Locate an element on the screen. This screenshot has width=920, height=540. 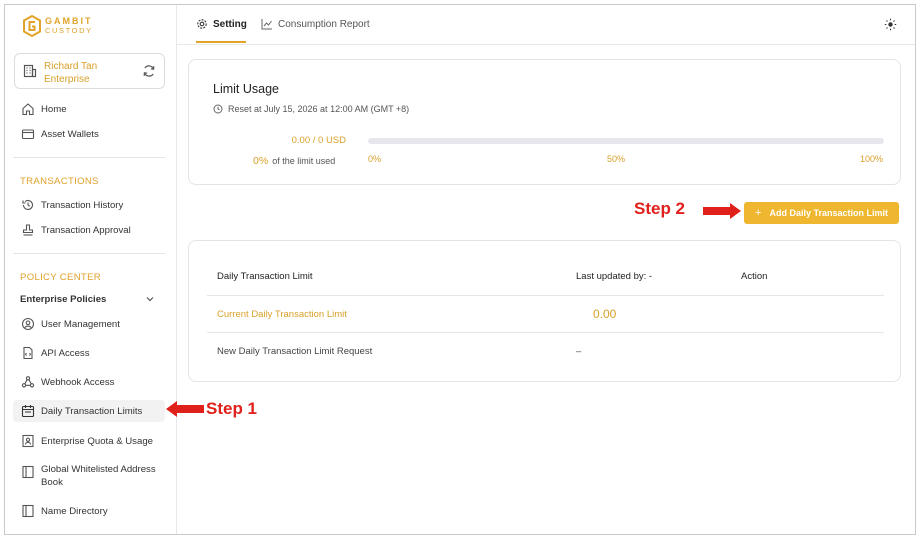
sidebar-item-label: Enterprise Quota & Usage is located at coordinates (97, 441).